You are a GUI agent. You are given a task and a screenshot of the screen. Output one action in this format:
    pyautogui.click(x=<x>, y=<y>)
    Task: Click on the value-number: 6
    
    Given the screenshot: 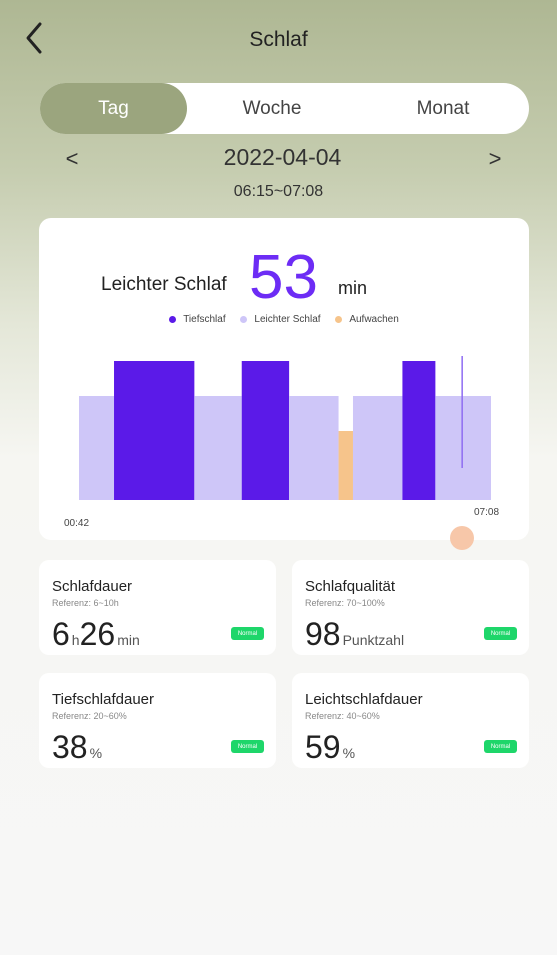 What is the action you would take?
    pyautogui.click(x=61, y=634)
    